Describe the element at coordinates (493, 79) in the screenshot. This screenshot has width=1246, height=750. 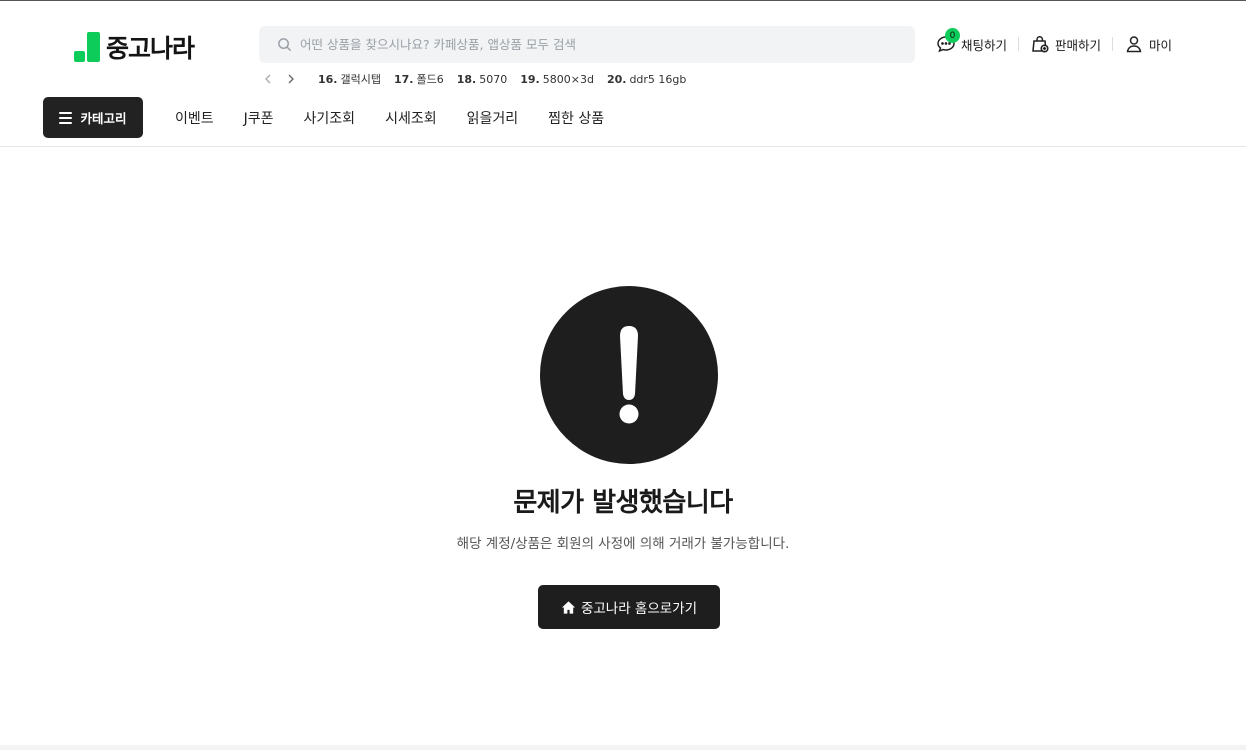
I see `rank-keyword: 5070` at that location.